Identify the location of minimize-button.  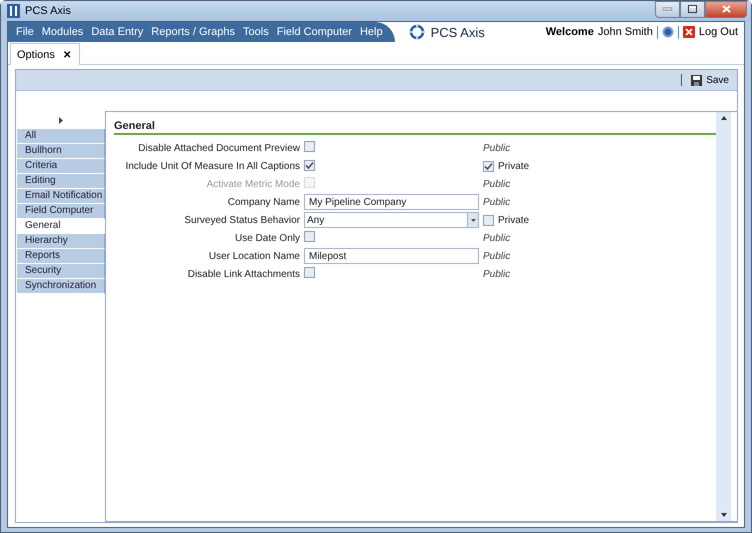
(667, 9).